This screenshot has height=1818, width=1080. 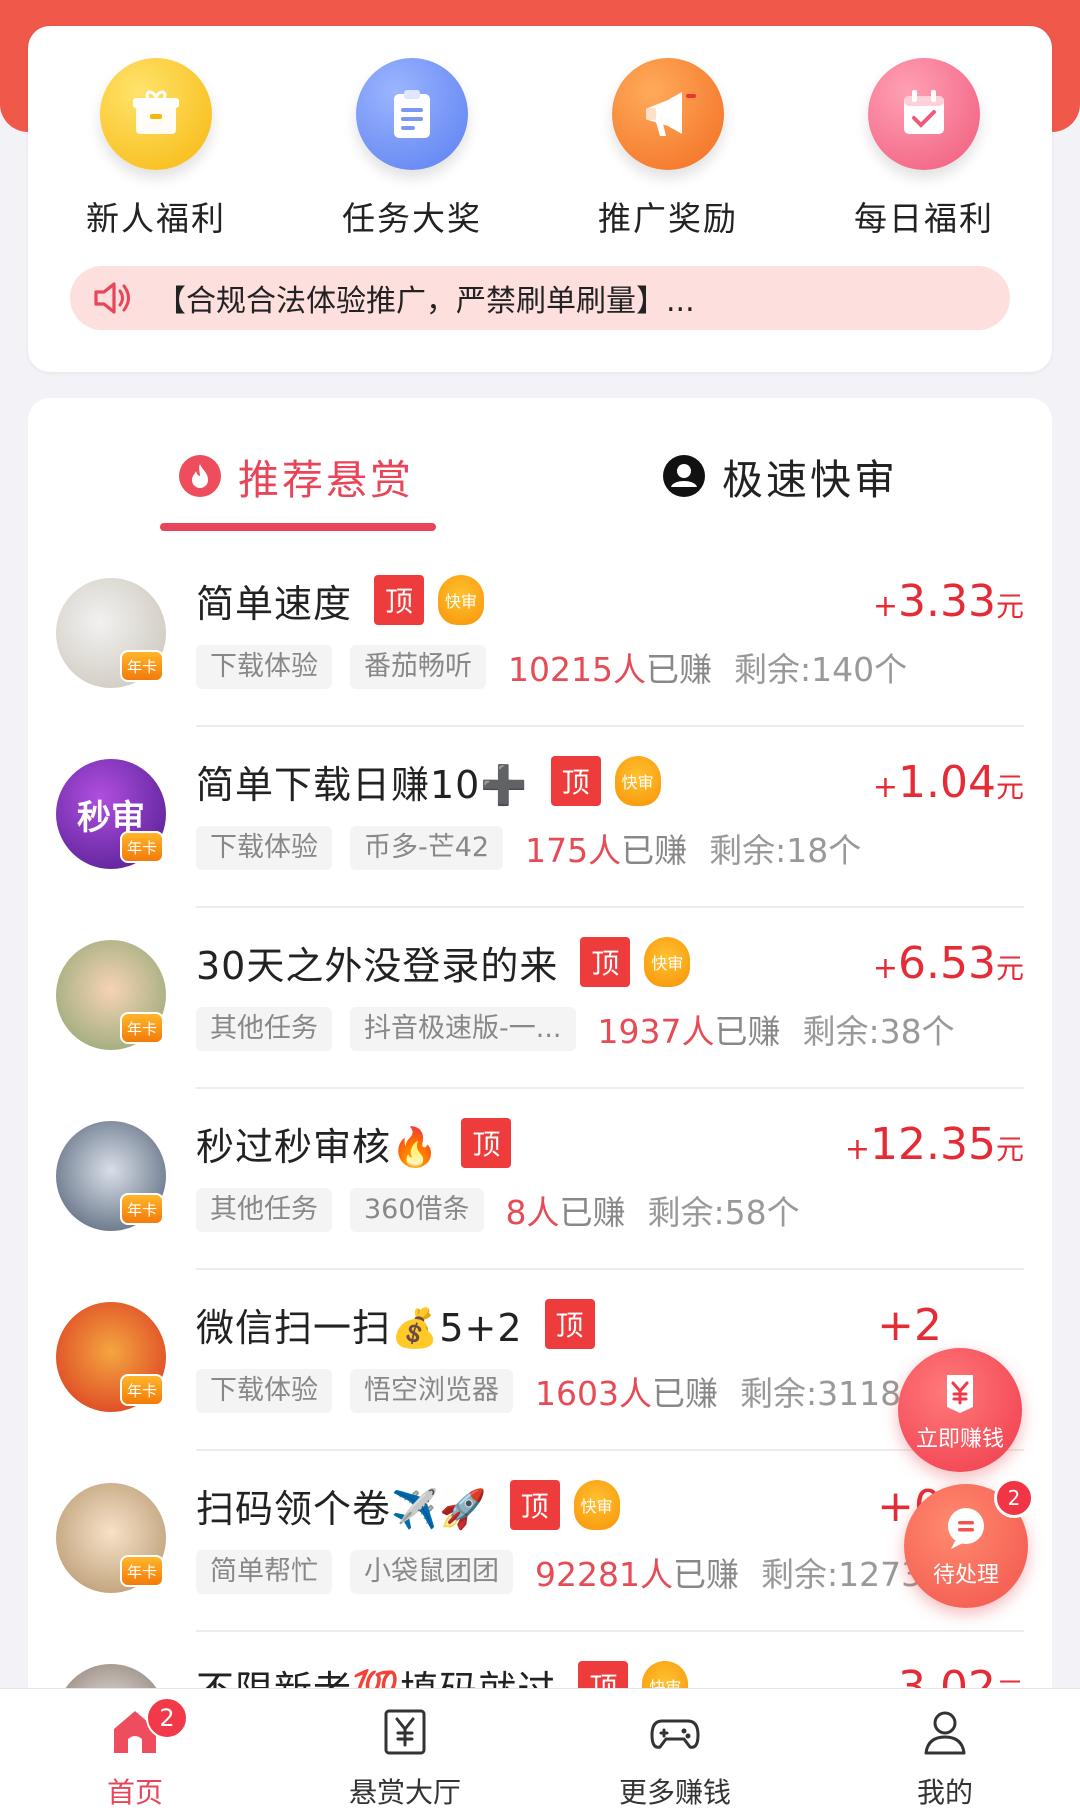 I want to click on task-meta: 其他任务 360借条 8人已赚 剩余:58个, so click(x=498, y=1210).